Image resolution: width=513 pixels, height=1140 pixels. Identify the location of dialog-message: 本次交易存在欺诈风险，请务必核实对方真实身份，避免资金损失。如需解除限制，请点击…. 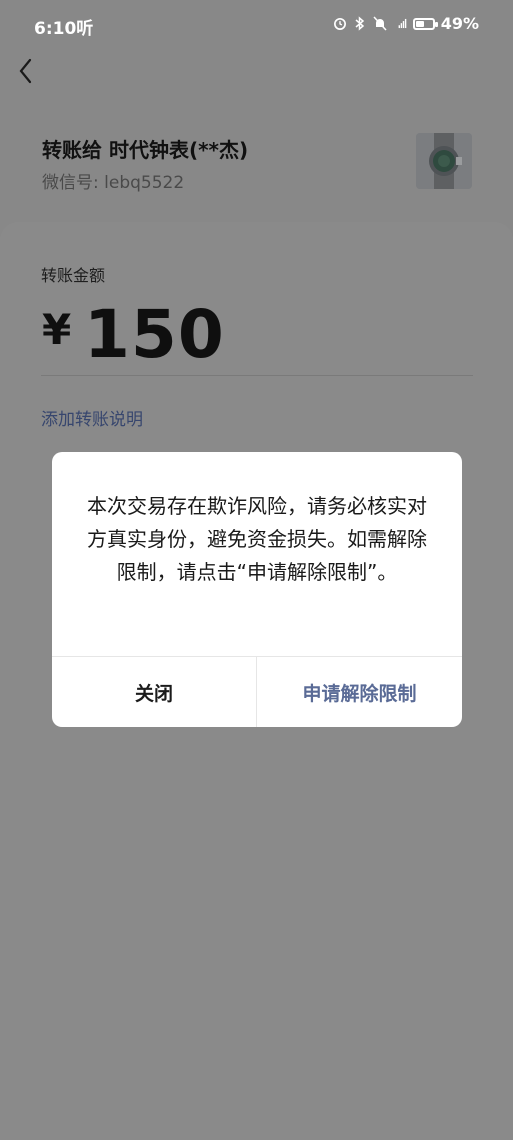
(257, 539).